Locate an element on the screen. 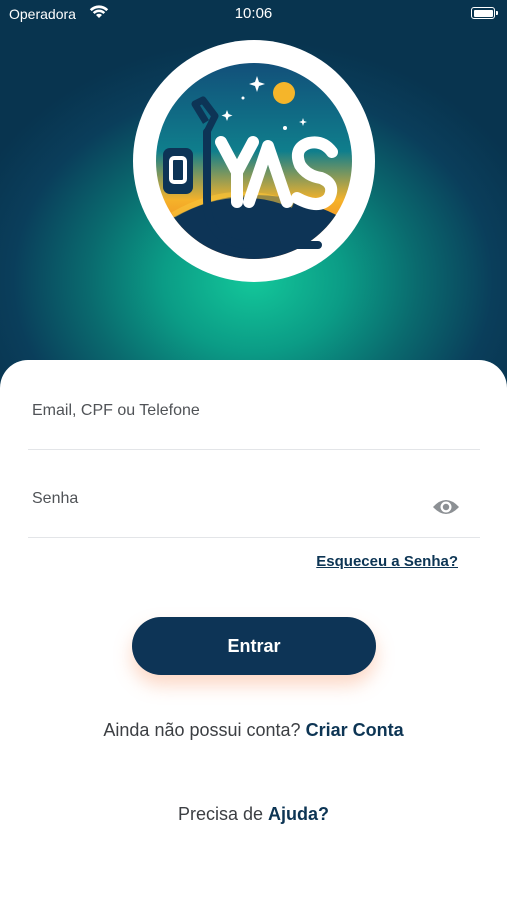 Image resolution: width=507 pixels, height=900 pixels. email-field-label: Email, CPF ou Telefone is located at coordinates (116, 410).